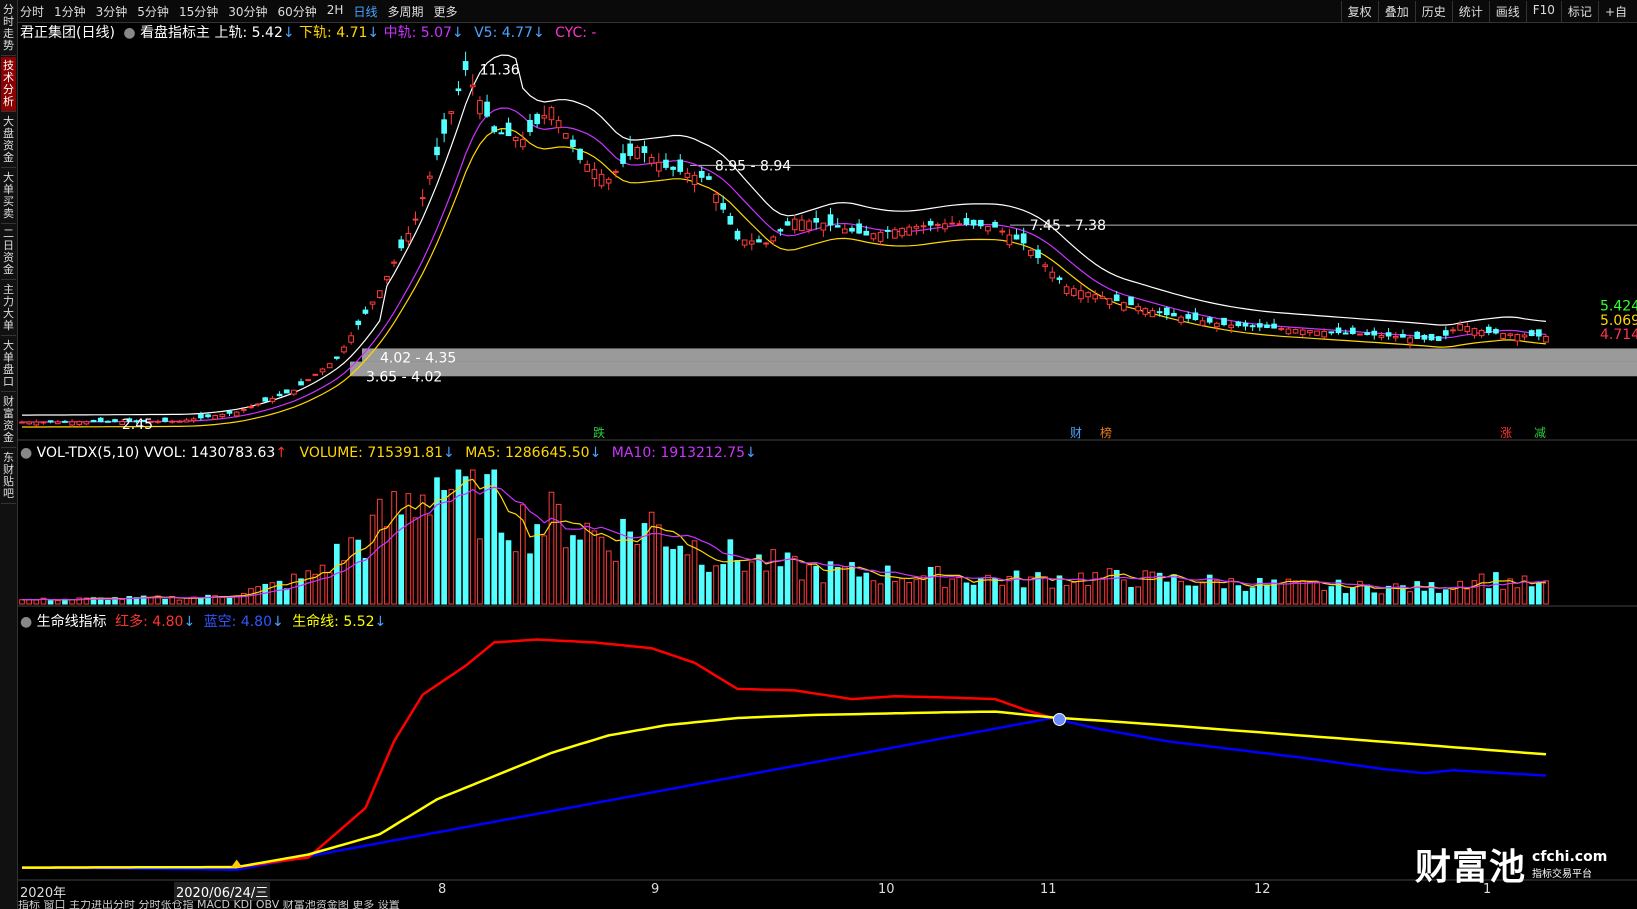  Describe the element at coordinates (1540, 433) in the screenshot. I see `event-tag: 减` at that location.